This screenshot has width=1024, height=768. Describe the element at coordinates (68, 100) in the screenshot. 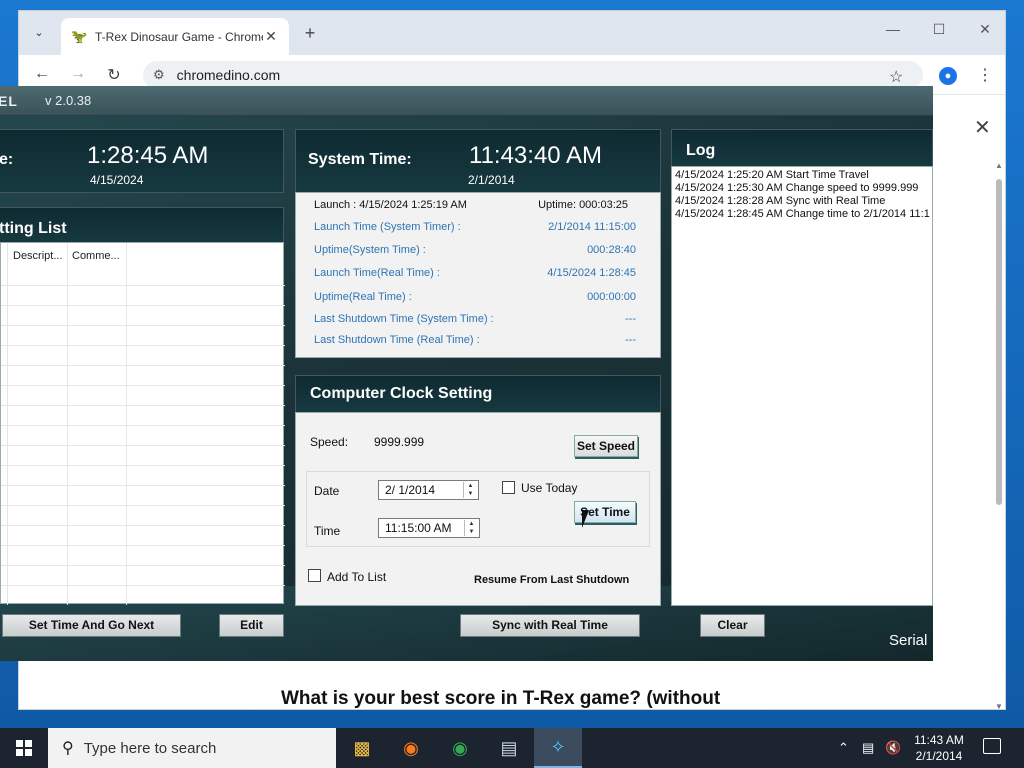

I see `app-version: v 2.0.38` at that location.